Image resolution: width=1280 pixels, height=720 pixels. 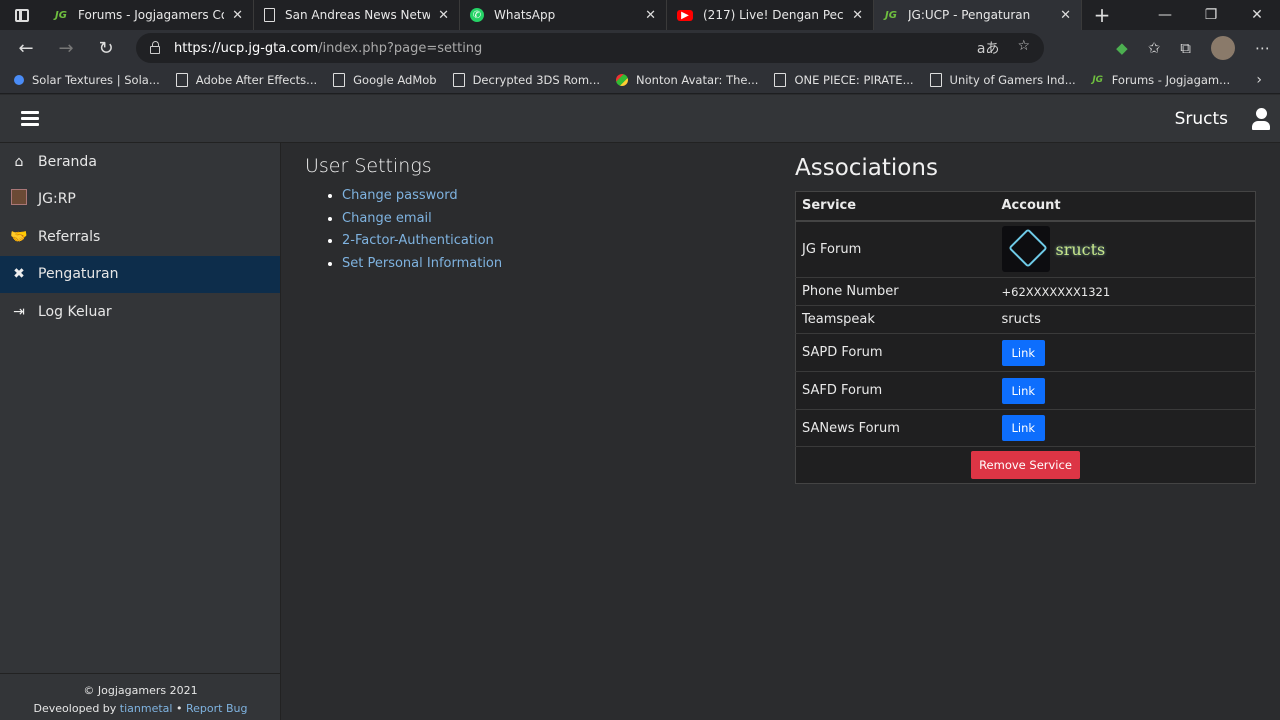 What do you see at coordinates (66, 48) in the screenshot?
I see `forward-icon: →` at bounding box center [66, 48].